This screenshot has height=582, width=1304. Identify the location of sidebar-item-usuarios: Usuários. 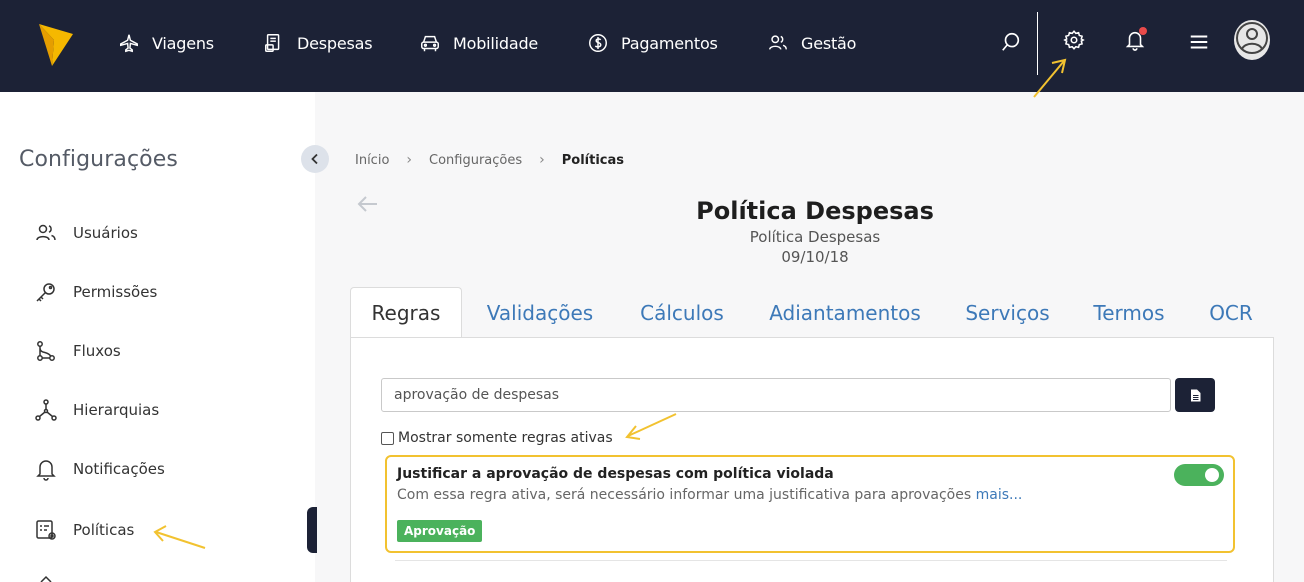
(86, 233).